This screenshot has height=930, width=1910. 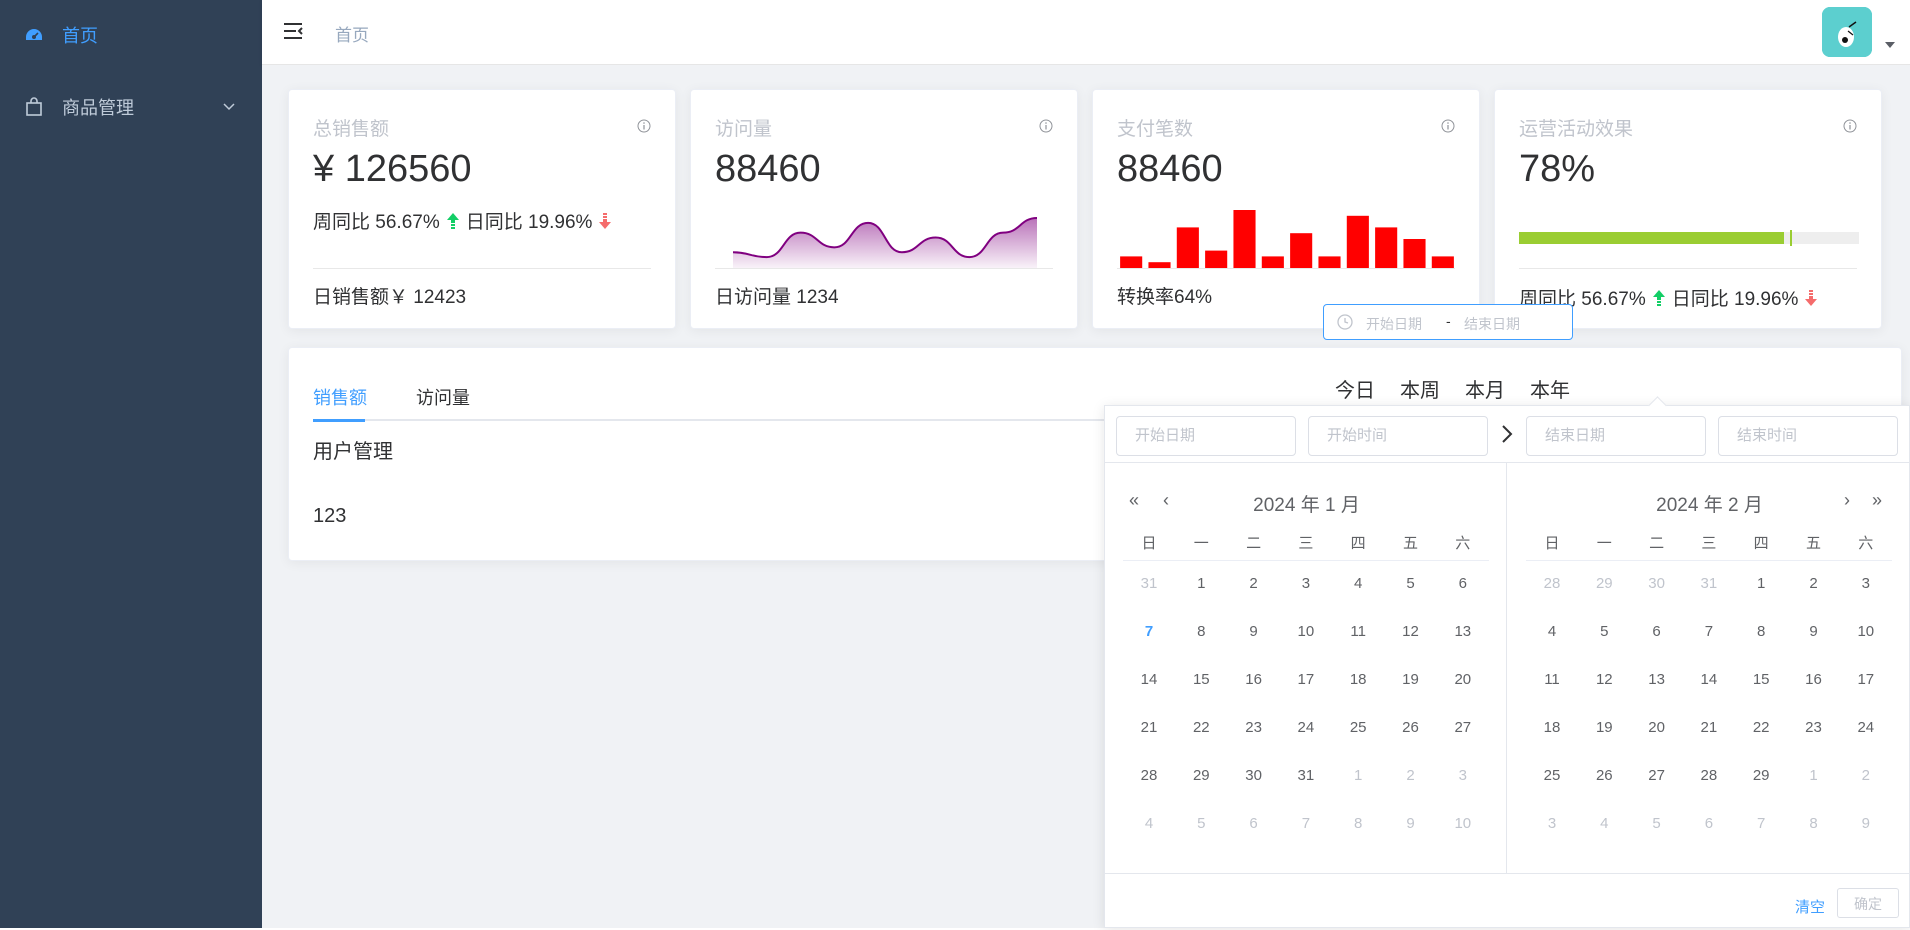 What do you see at coordinates (1206, 436) in the screenshot?
I see `start-date-field: 开始日期` at bounding box center [1206, 436].